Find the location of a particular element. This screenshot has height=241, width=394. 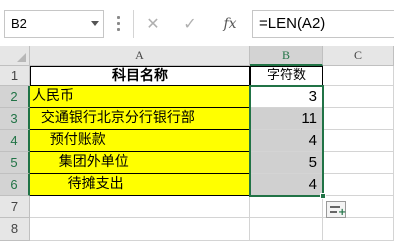

row-header-6: 6 is located at coordinates (15, 185).